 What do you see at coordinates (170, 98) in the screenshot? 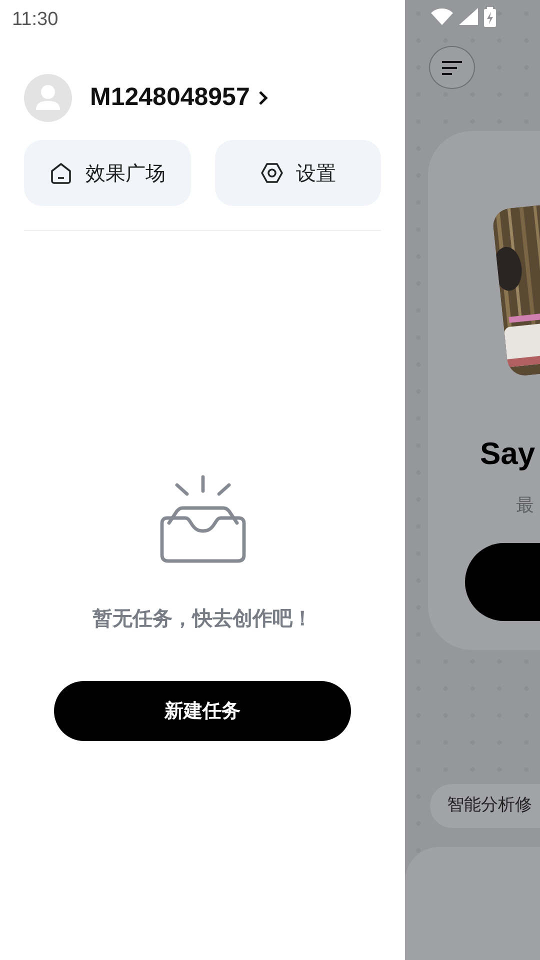
I see `user-name: M1248048957` at bounding box center [170, 98].